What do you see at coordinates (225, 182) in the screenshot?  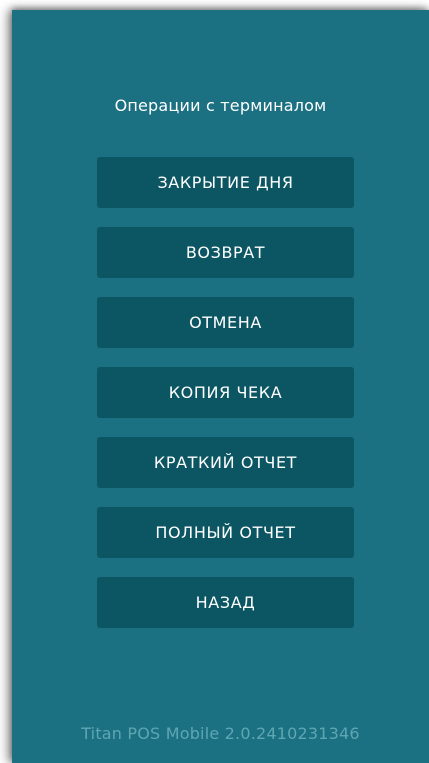 I see `close-day-button: ЗАКРЫТИЕ ДНЯ` at bounding box center [225, 182].